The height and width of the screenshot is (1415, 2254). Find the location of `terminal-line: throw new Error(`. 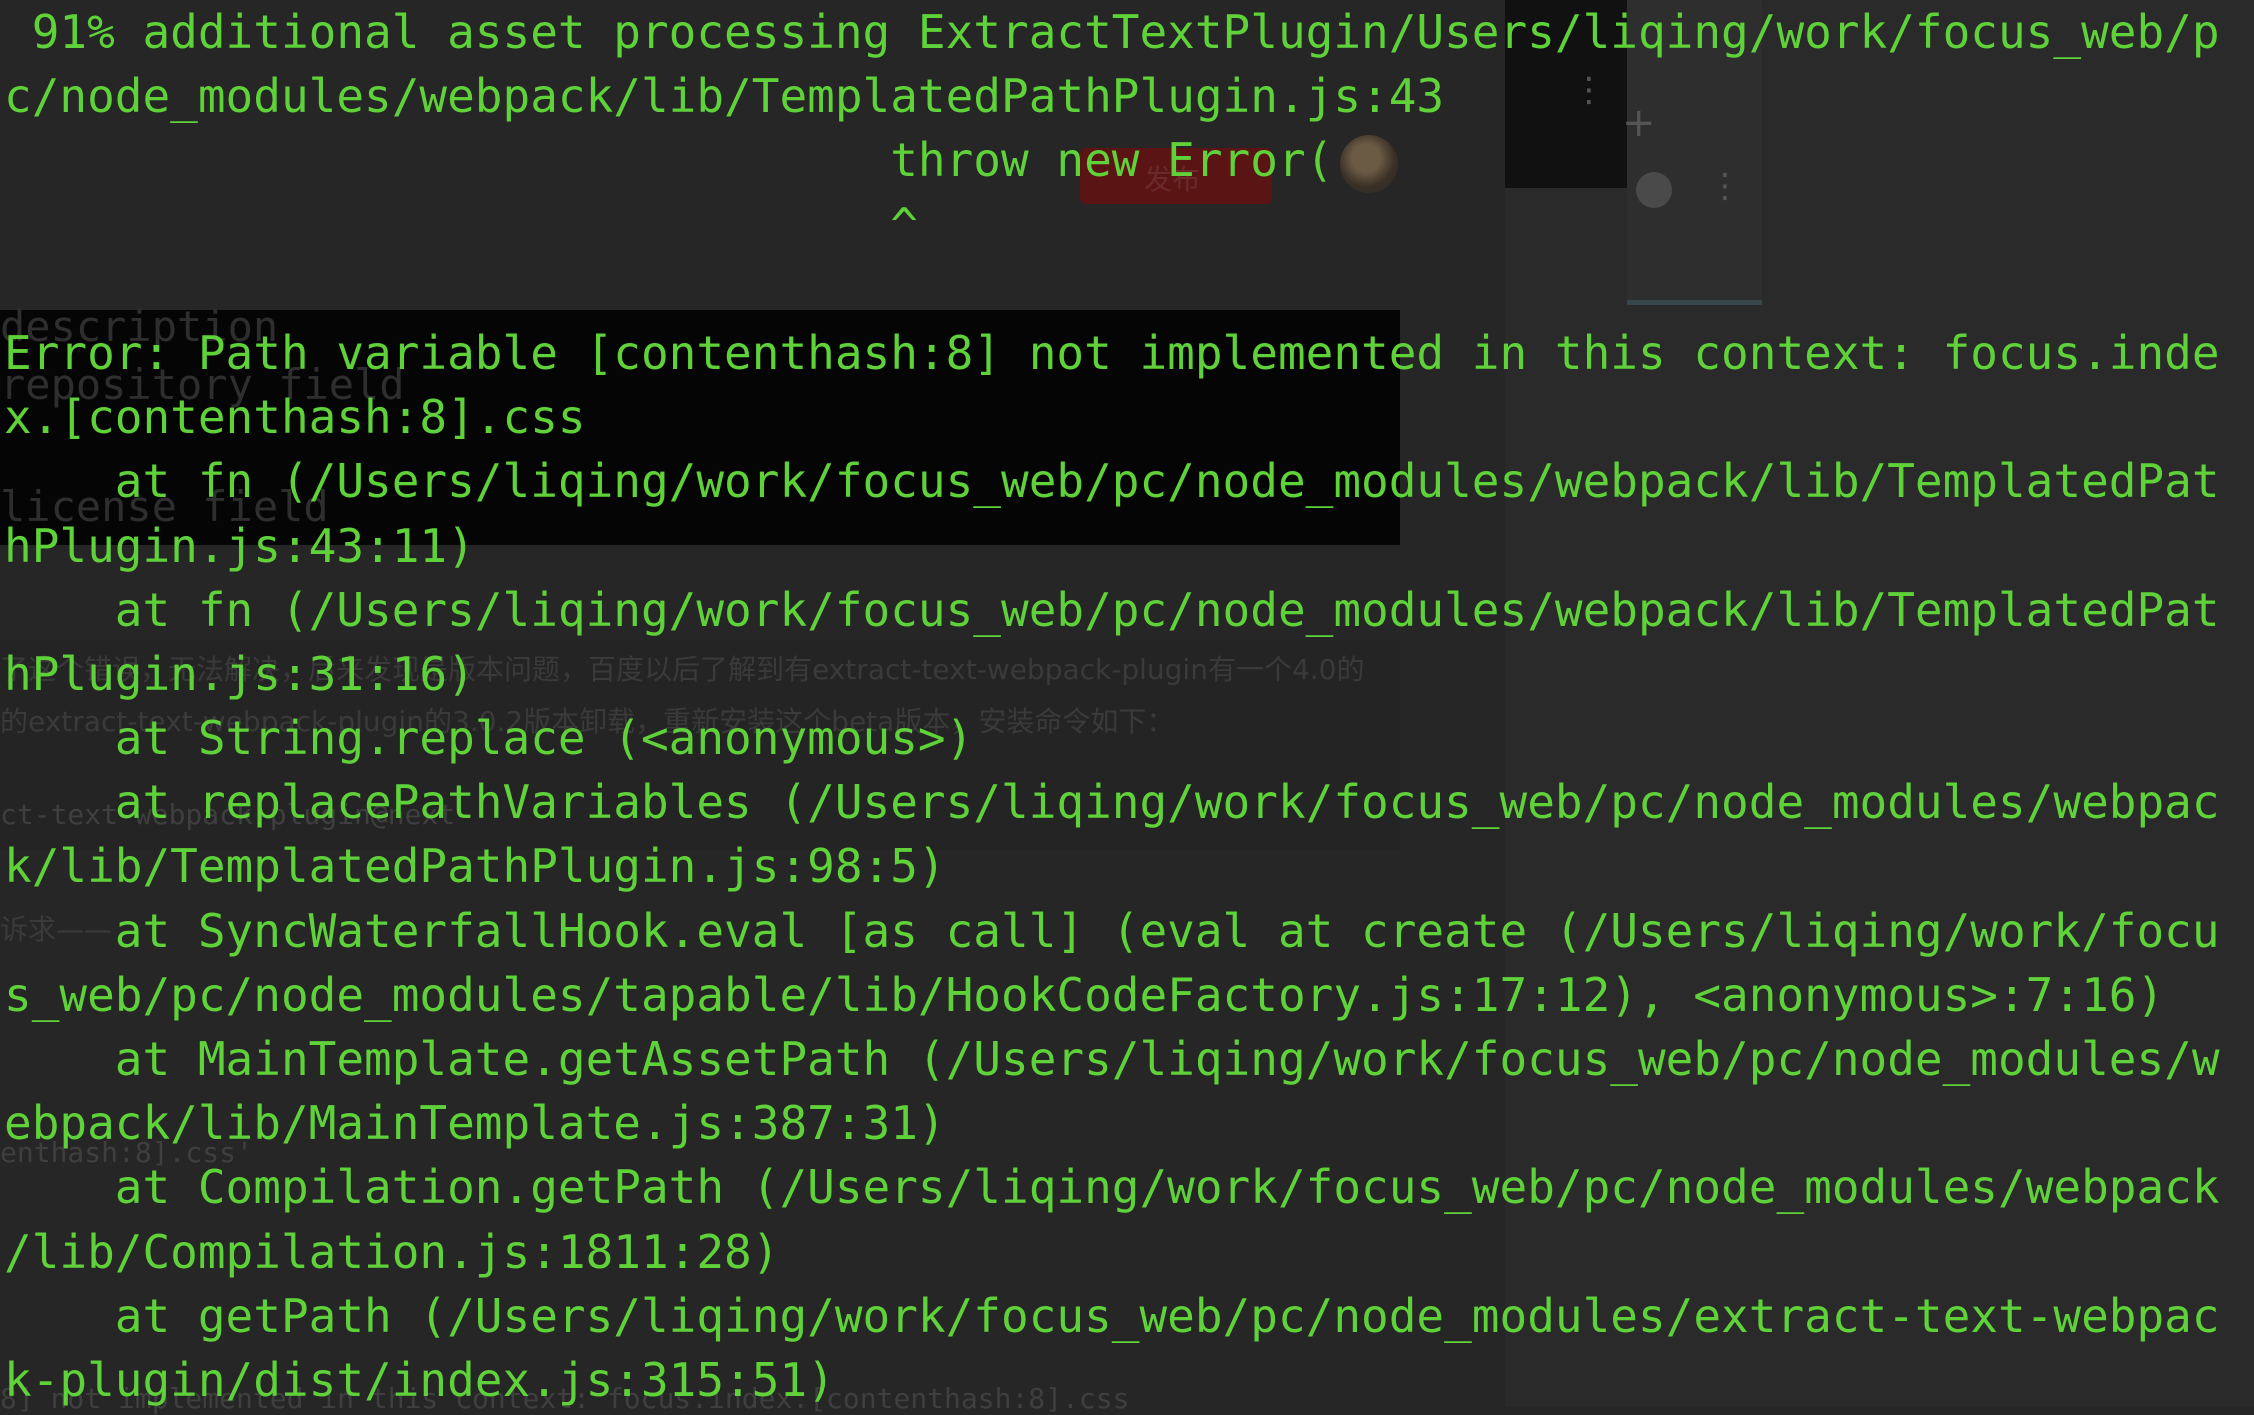

terminal-line: throw new Error( is located at coordinates (669, 160).